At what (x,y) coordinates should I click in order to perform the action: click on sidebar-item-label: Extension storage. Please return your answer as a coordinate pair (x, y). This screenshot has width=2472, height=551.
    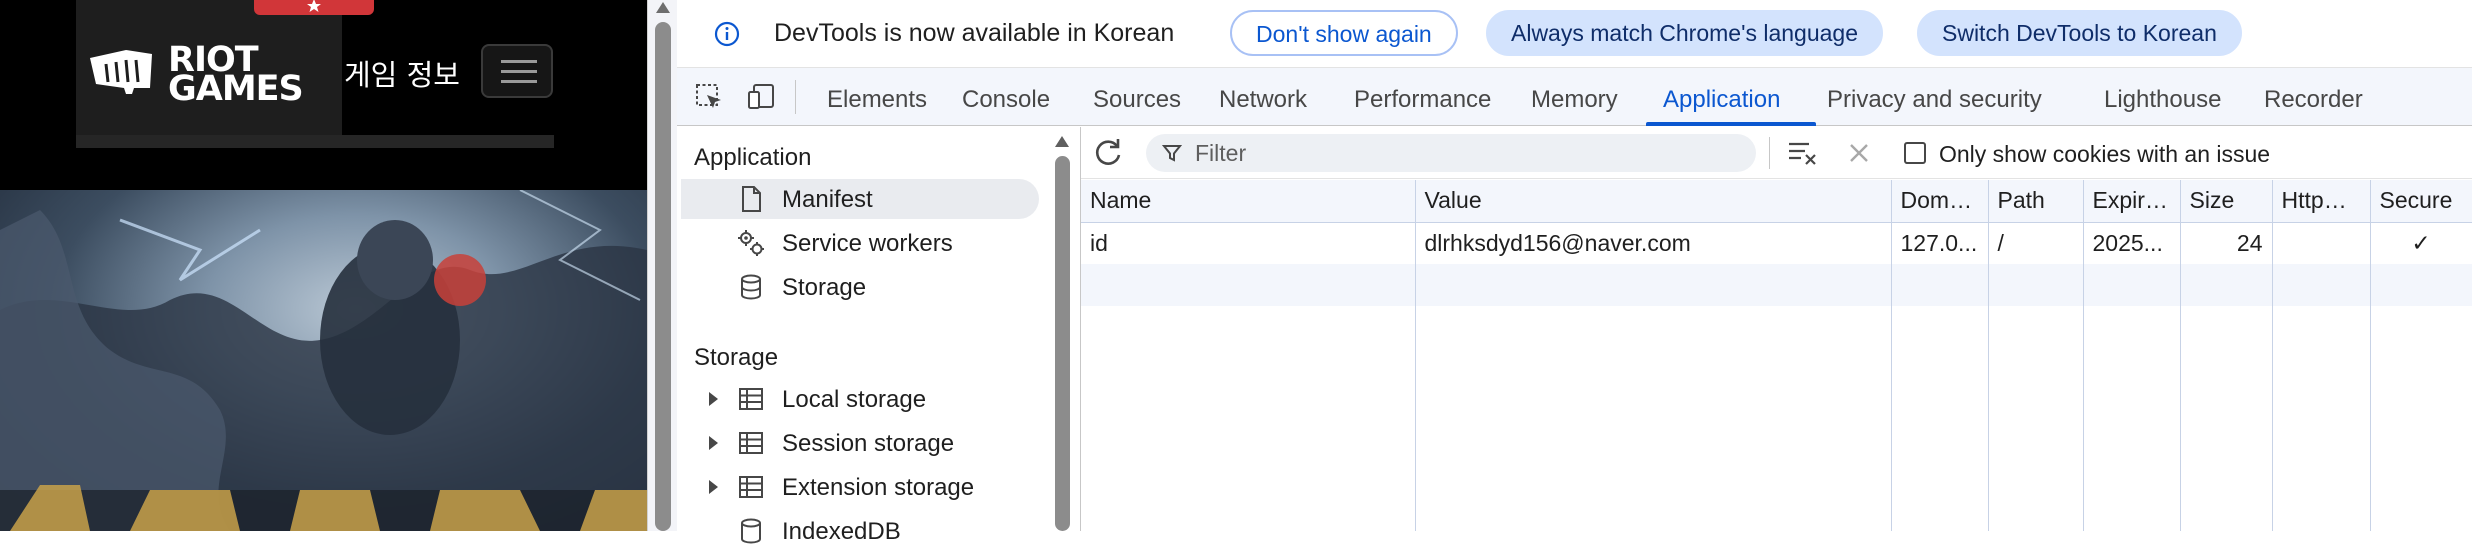
    Looking at the image, I should click on (878, 487).